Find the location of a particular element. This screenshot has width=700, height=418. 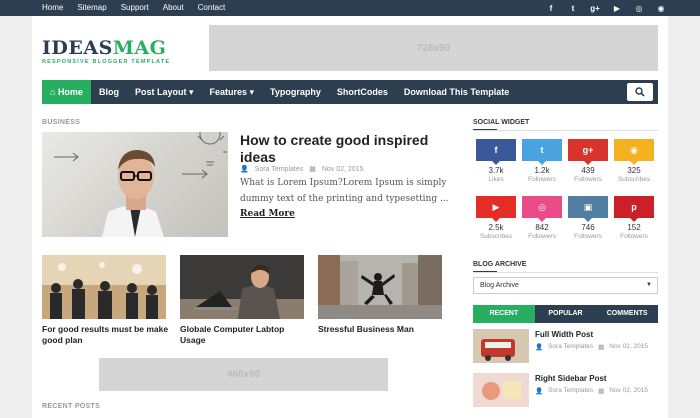

social-tile-youtube: ▶ 2.5k Subscribes is located at coordinates (496, 218).